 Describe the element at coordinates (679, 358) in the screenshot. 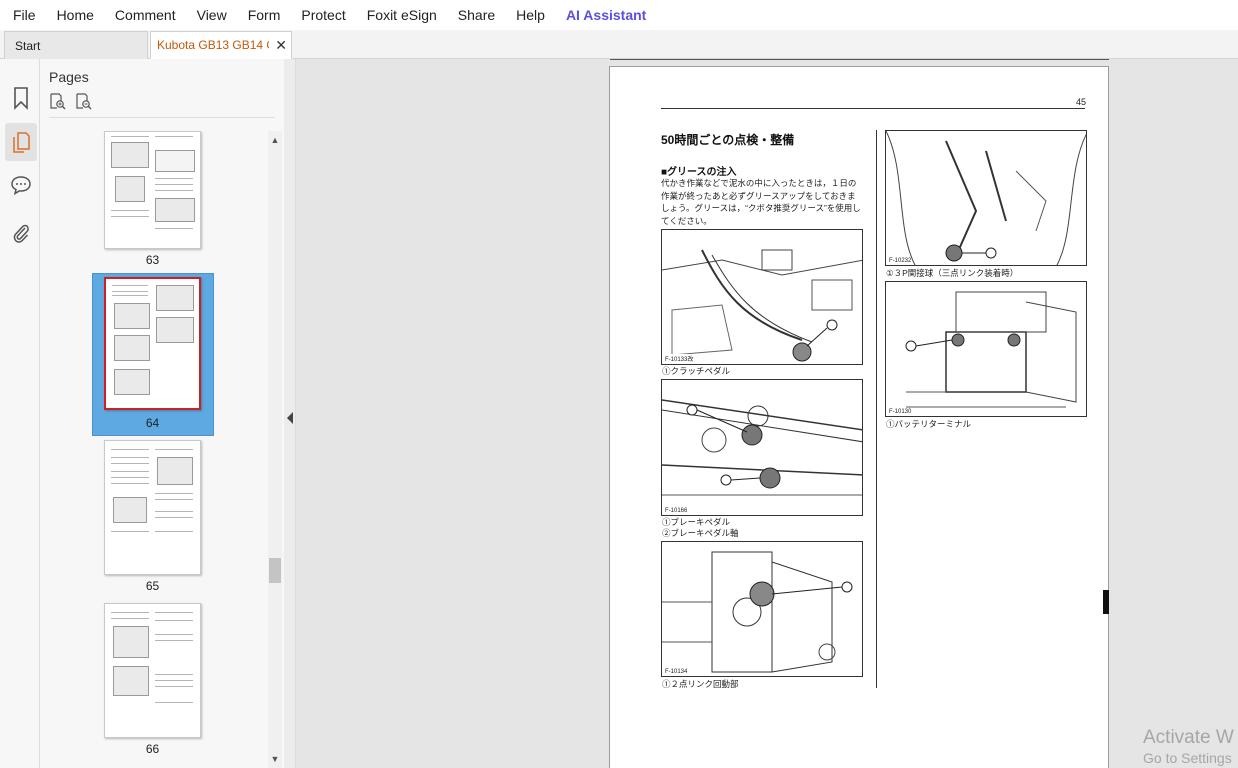

I see `figure-1-id: F-10133改` at that location.